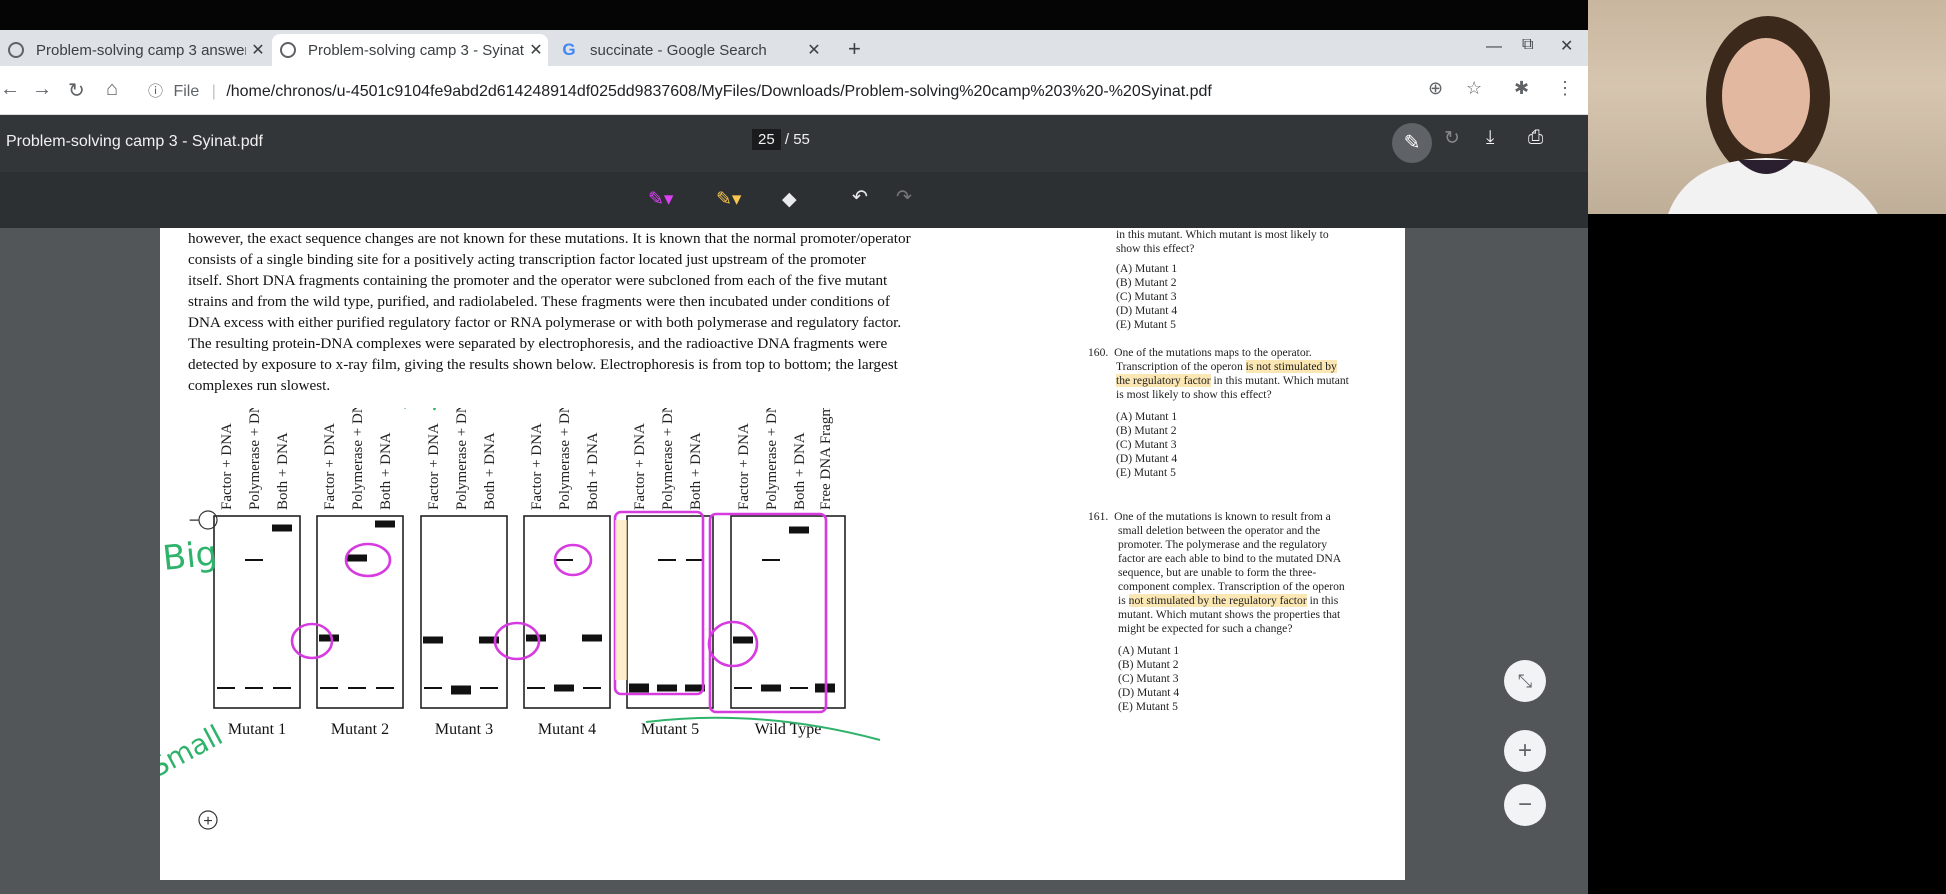 The width and height of the screenshot is (1946, 894). Describe the element at coordinates (1148, 678) in the screenshot. I see `q161-option: (C) Mutant 3` at that location.